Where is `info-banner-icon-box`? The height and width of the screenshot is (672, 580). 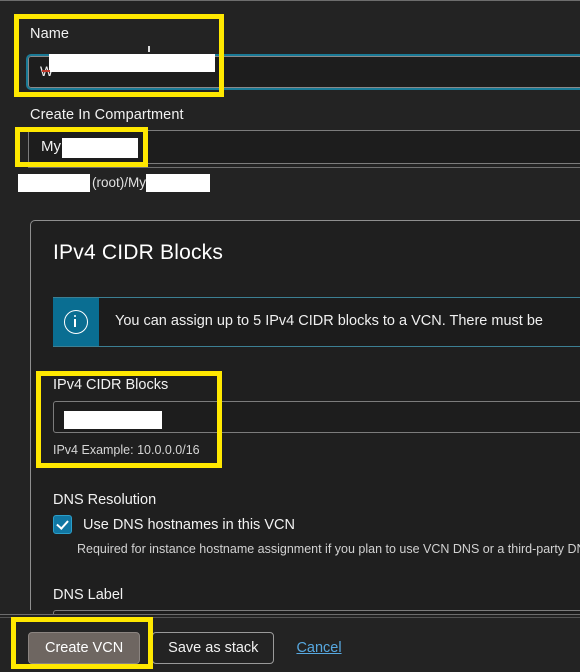
info-banner-icon-box is located at coordinates (76, 322).